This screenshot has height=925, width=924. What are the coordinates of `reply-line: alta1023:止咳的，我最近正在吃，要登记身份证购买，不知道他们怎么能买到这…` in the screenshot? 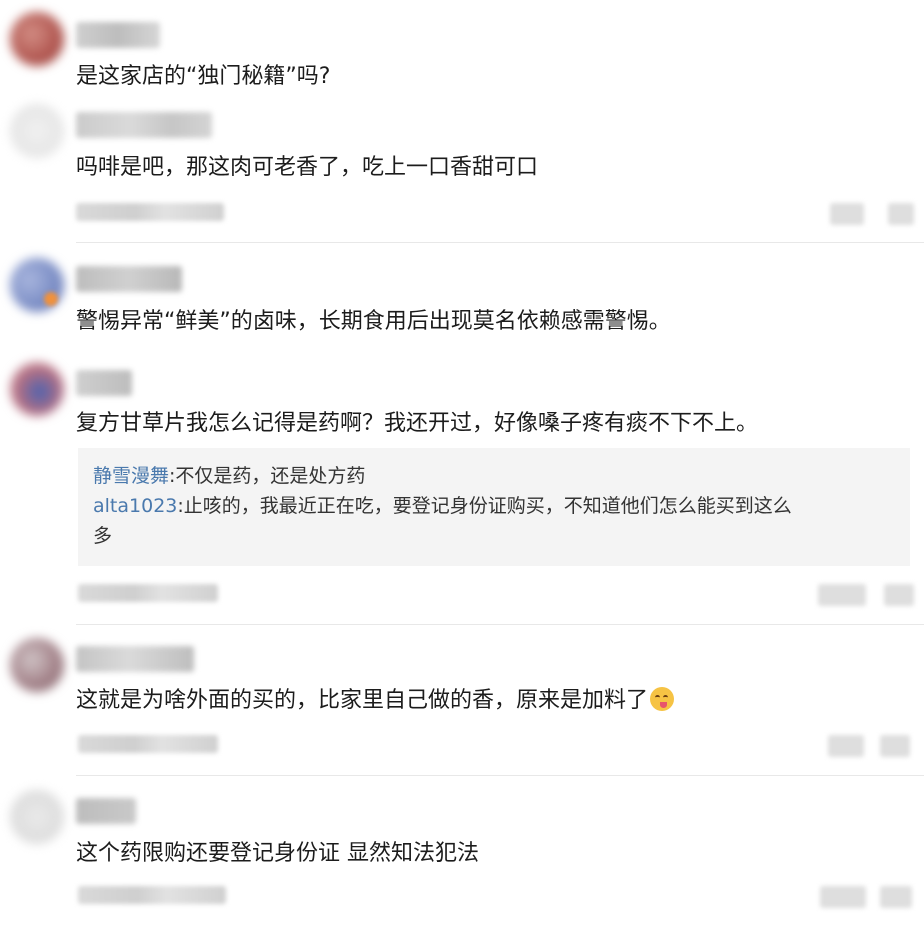 It's located at (442, 506).